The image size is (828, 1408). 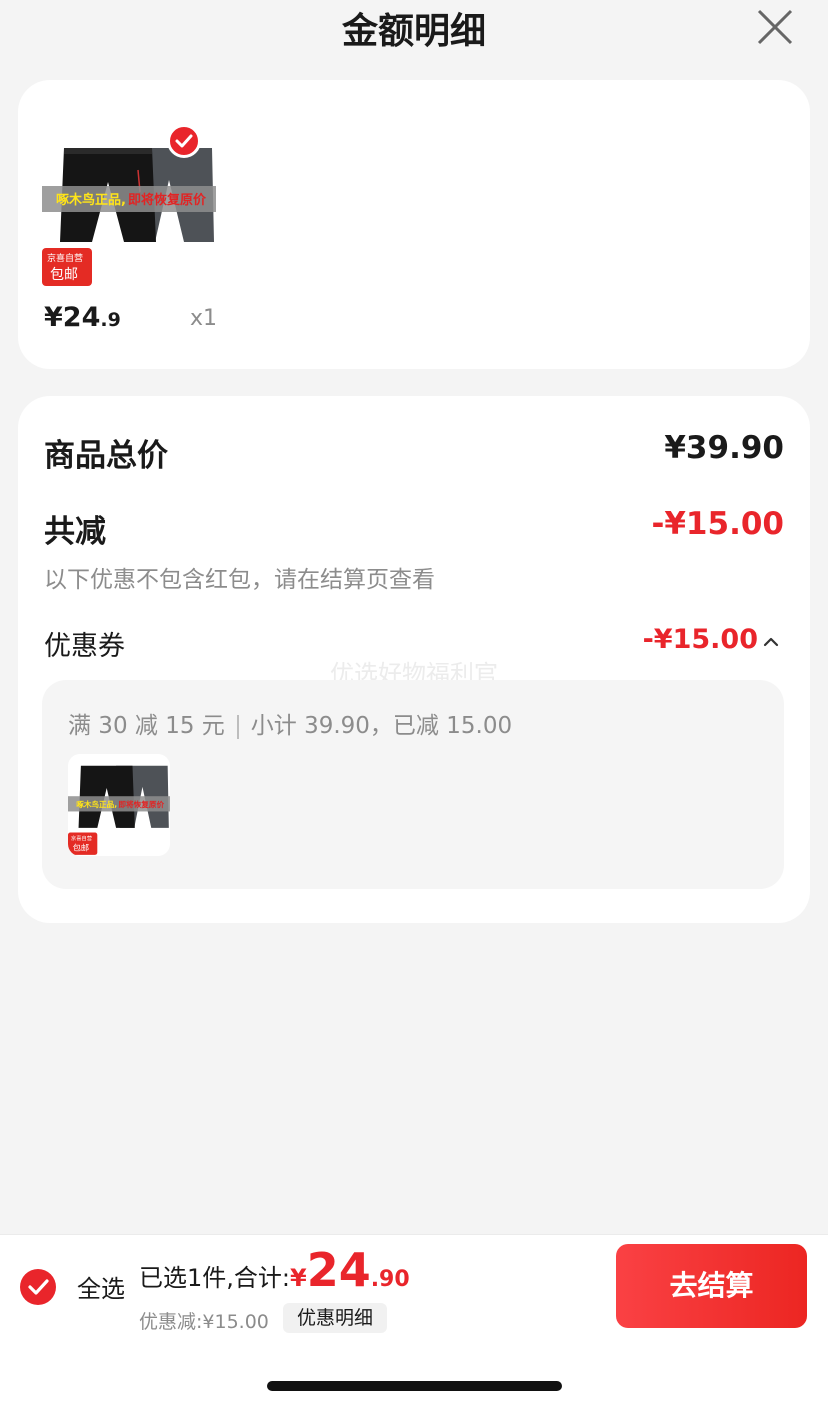 What do you see at coordinates (65, 258) in the screenshot?
I see `svg-text: 京喜自营` at bounding box center [65, 258].